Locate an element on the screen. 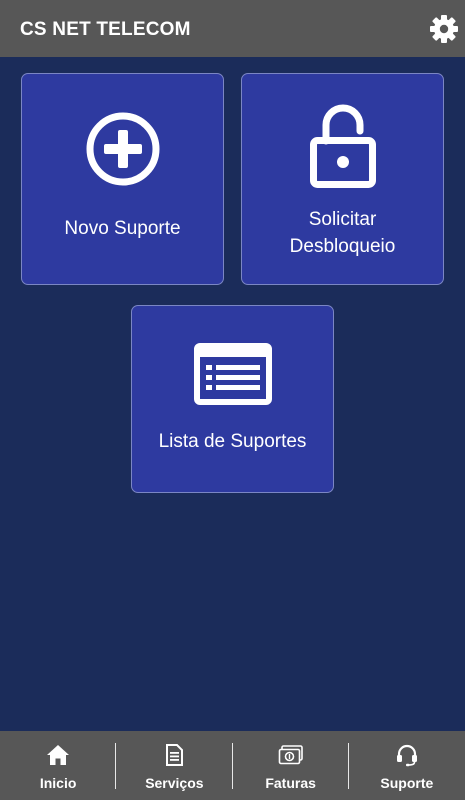  unlock-icon is located at coordinates (342, 146).